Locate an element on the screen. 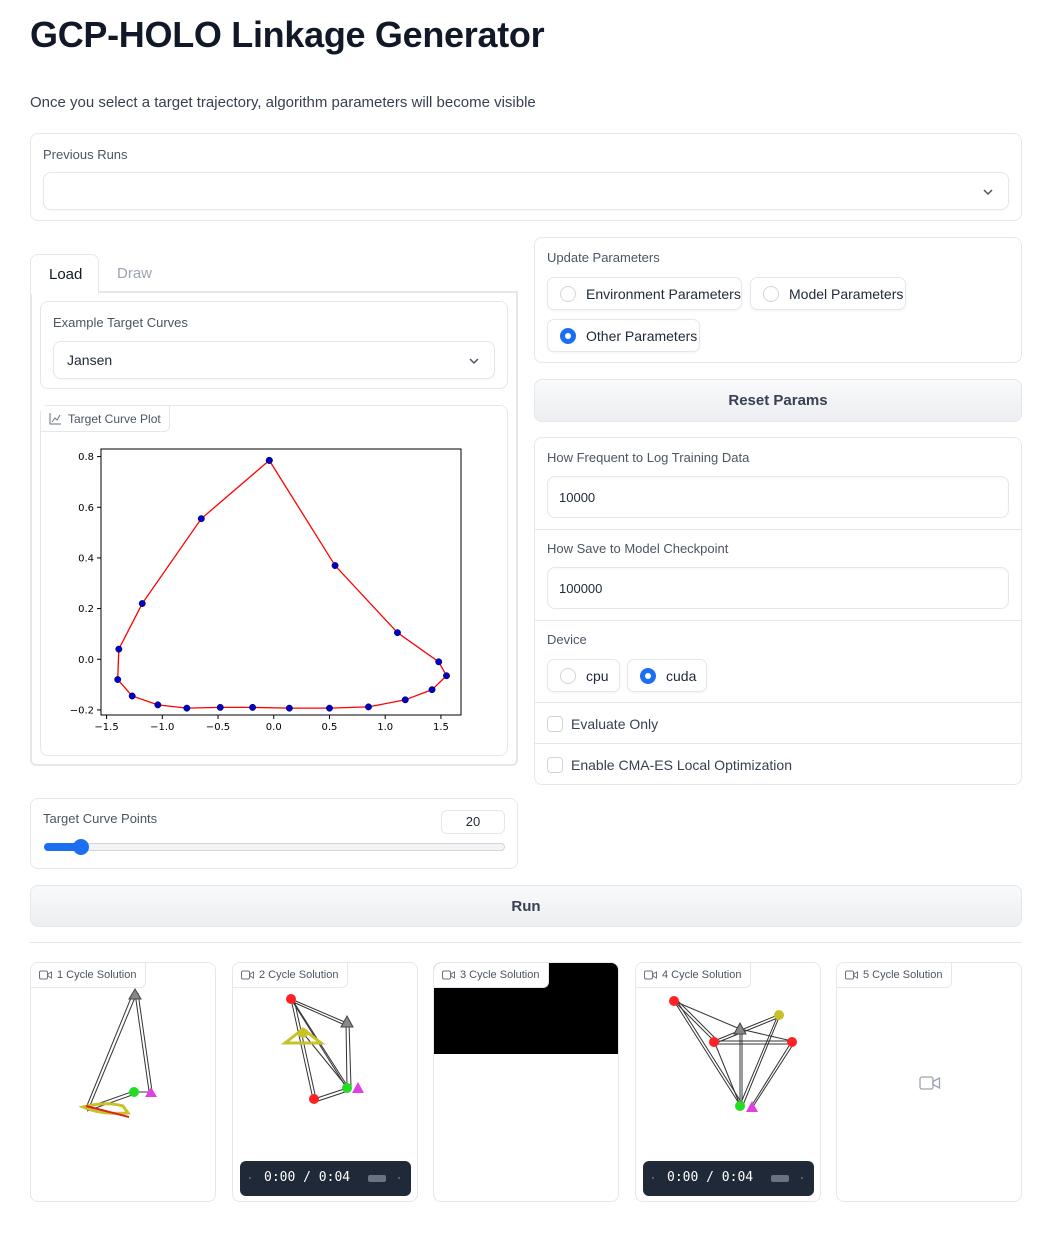 The height and width of the screenshot is (1238, 1062). video-tag: 4 Cycle Solution is located at coordinates (693, 975).